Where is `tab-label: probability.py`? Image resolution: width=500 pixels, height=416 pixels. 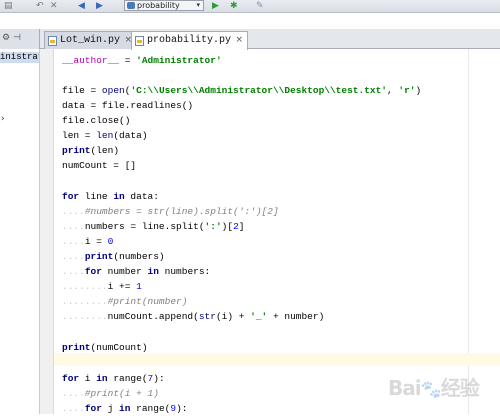
tab-label: probability.py is located at coordinates (189, 40).